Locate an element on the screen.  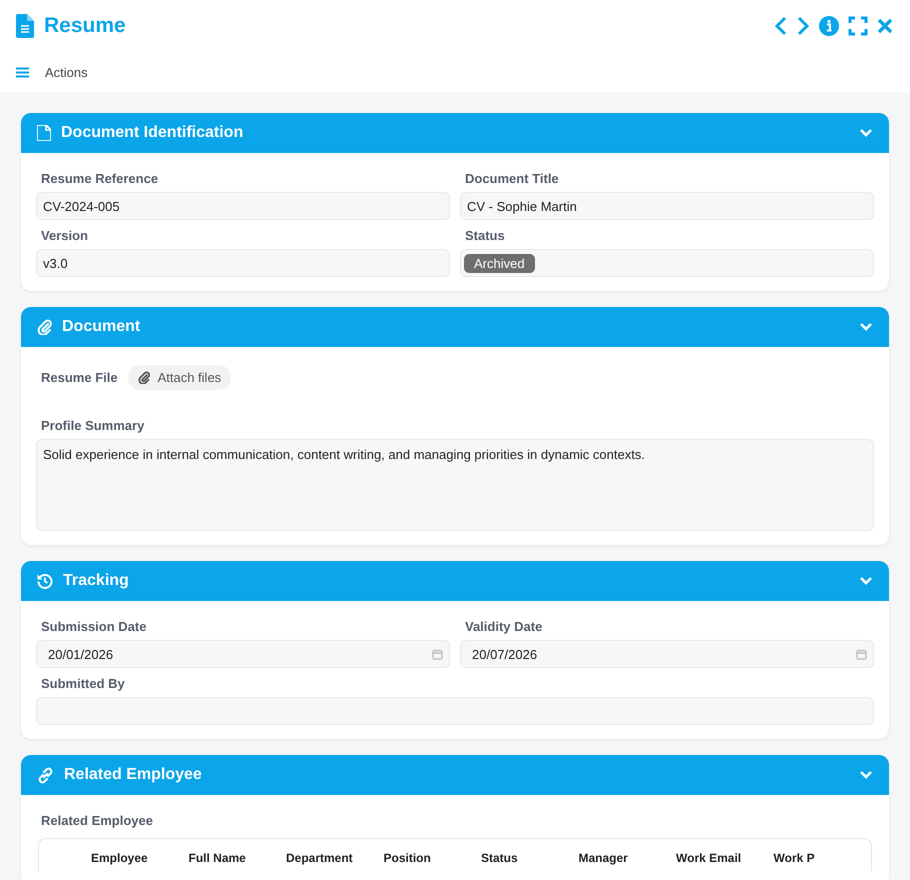
text-field: v3.0 is located at coordinates (243, 263).